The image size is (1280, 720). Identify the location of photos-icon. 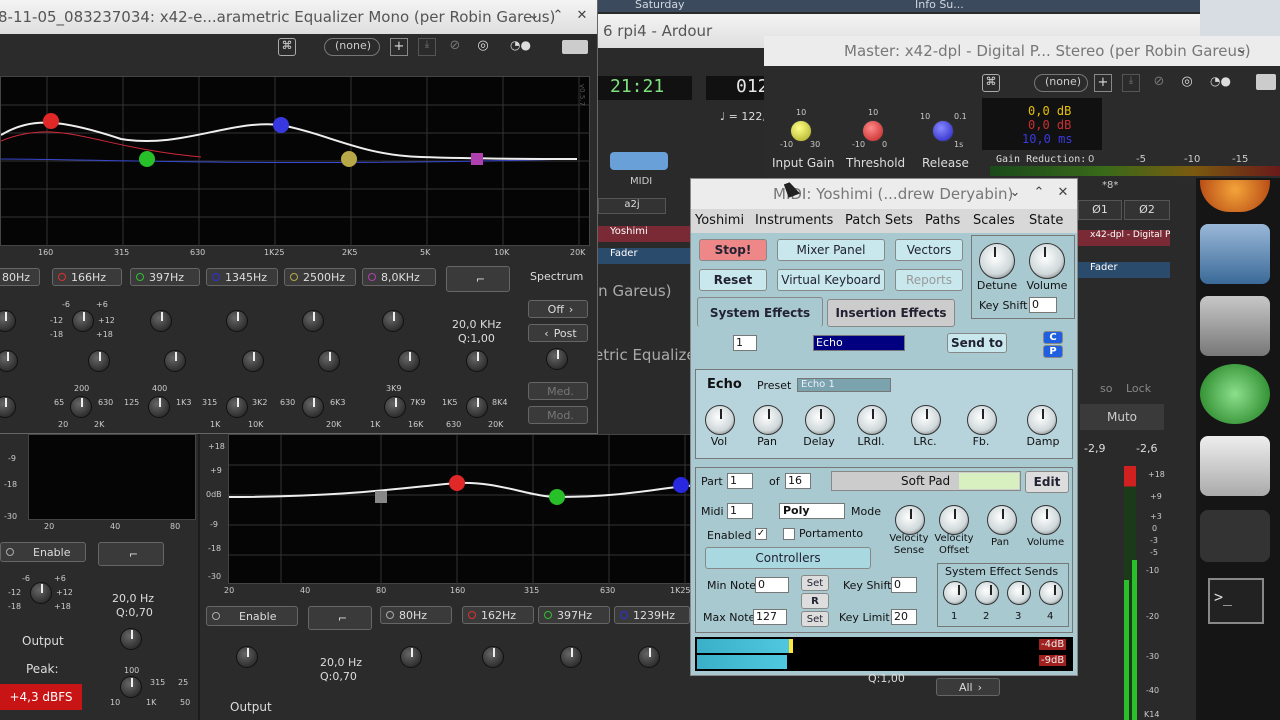
(1235, 326).